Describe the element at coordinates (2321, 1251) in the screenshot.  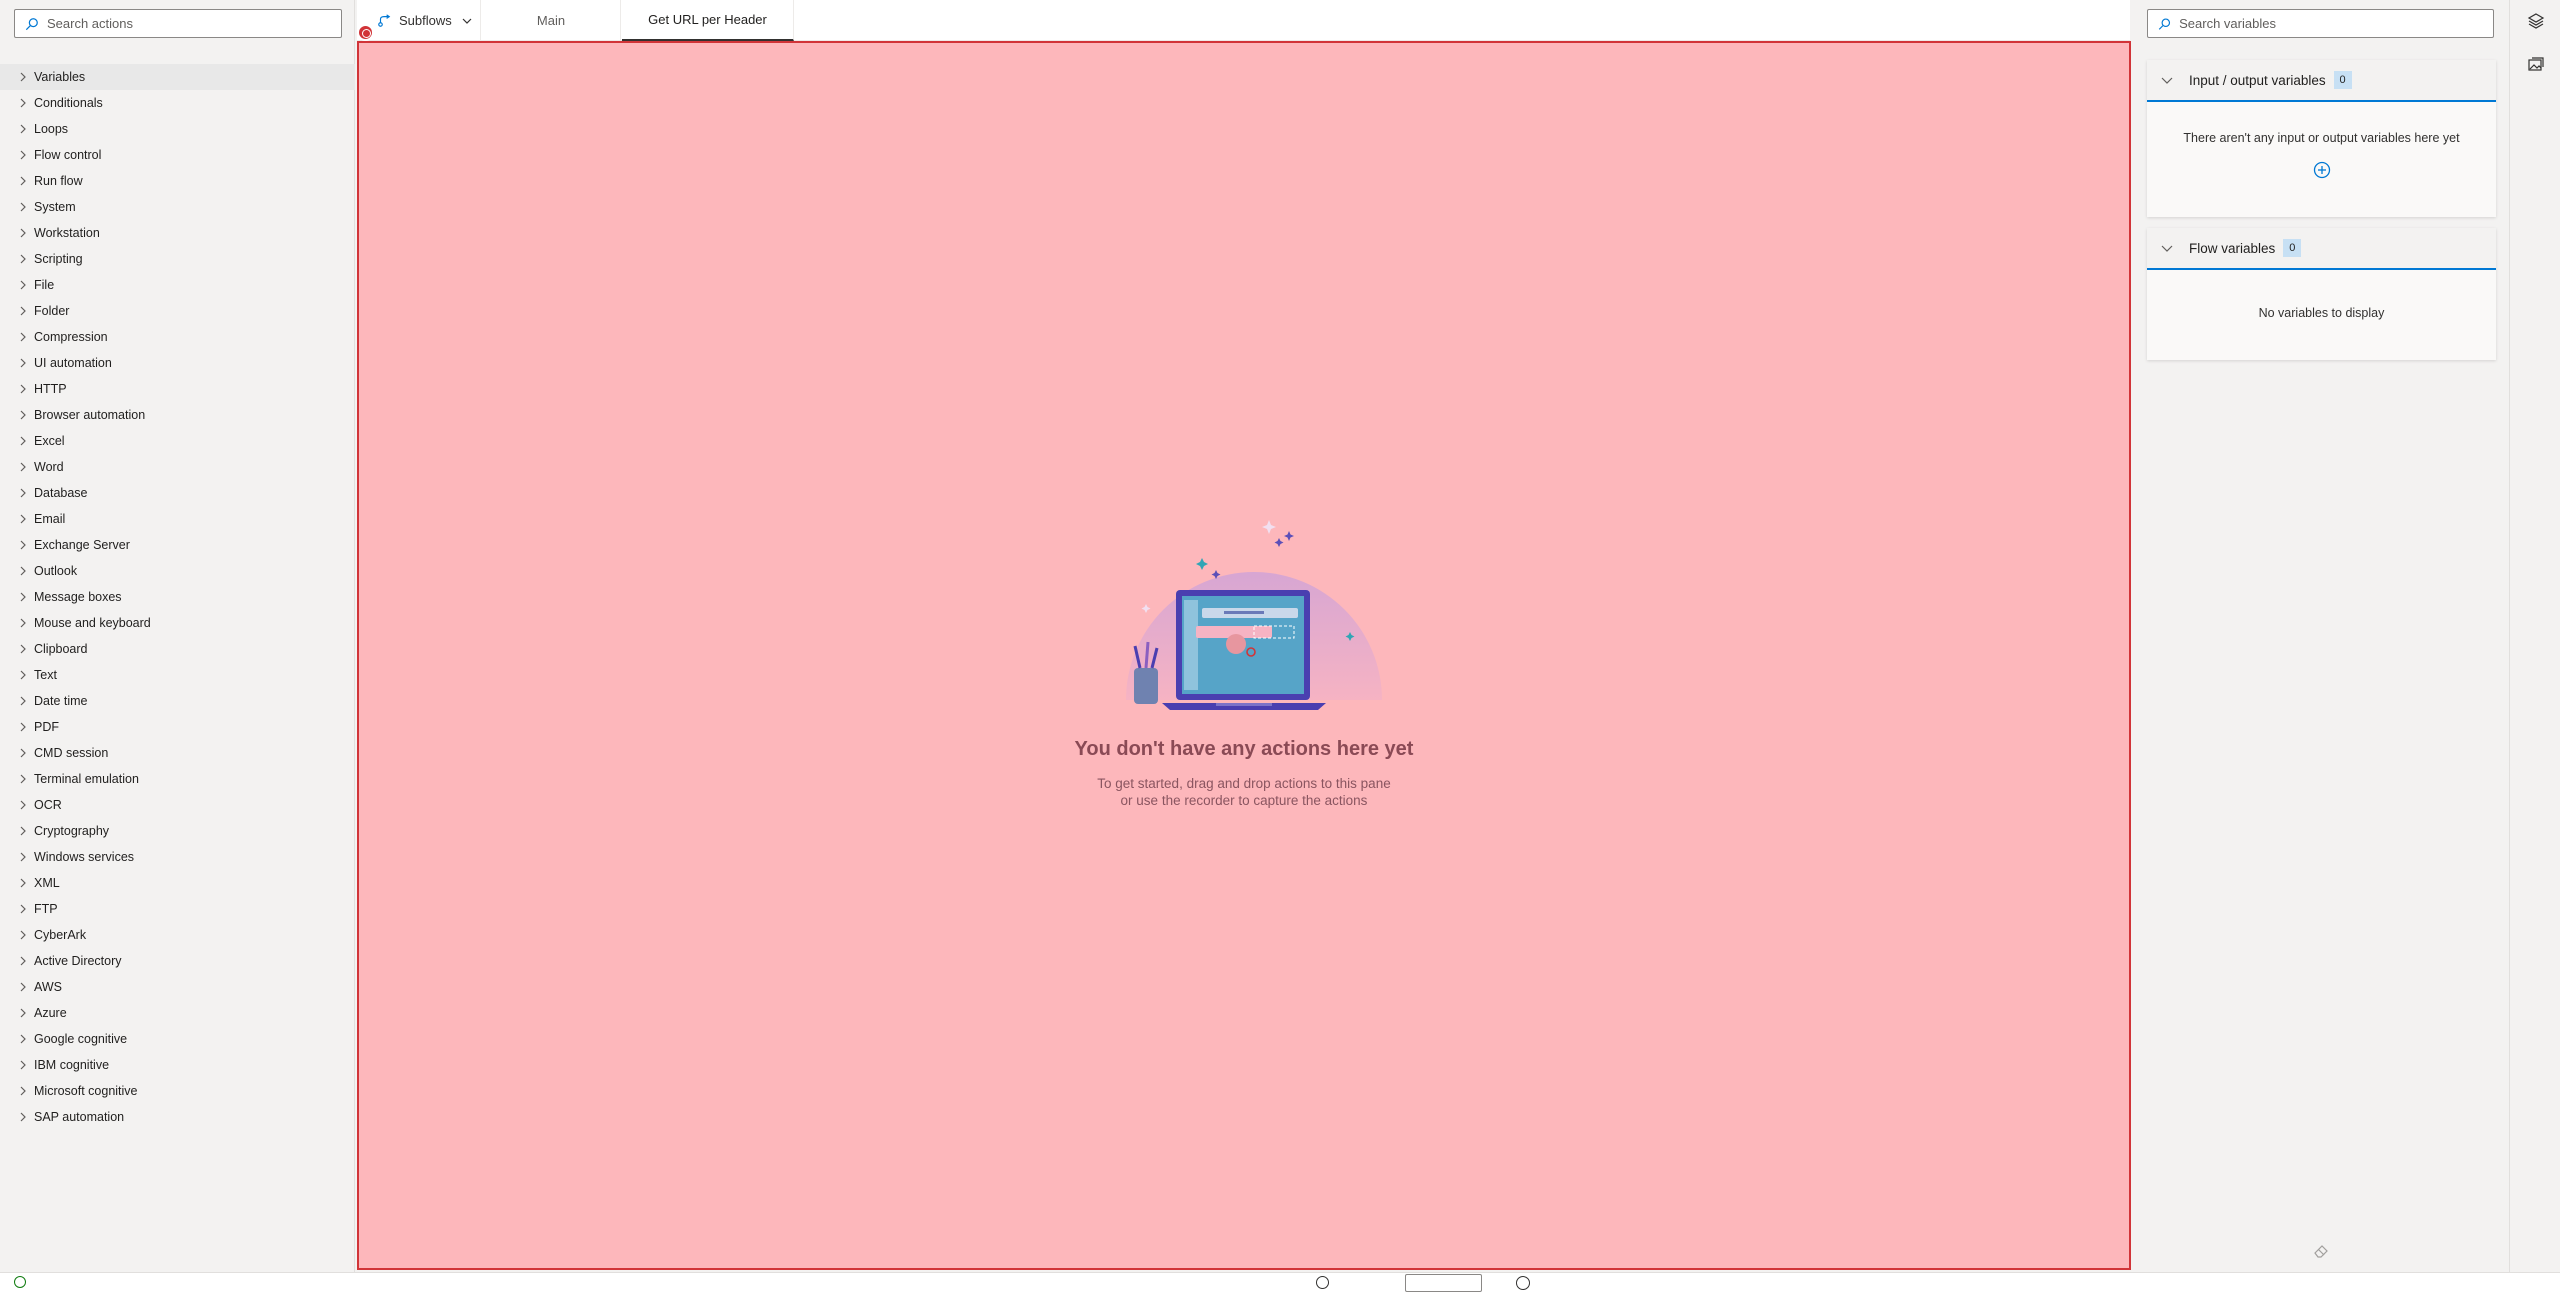
I see `eraser-icon` at that location.